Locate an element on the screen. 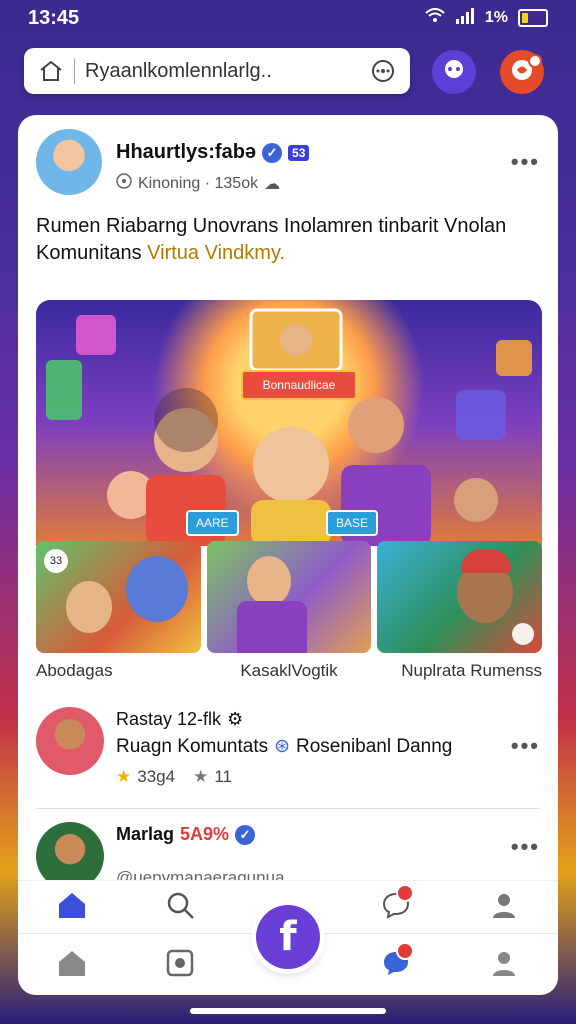 Image resolution: width=576 pixels, height=1024 pixels. nav-search is located at coordinates (180, 907).